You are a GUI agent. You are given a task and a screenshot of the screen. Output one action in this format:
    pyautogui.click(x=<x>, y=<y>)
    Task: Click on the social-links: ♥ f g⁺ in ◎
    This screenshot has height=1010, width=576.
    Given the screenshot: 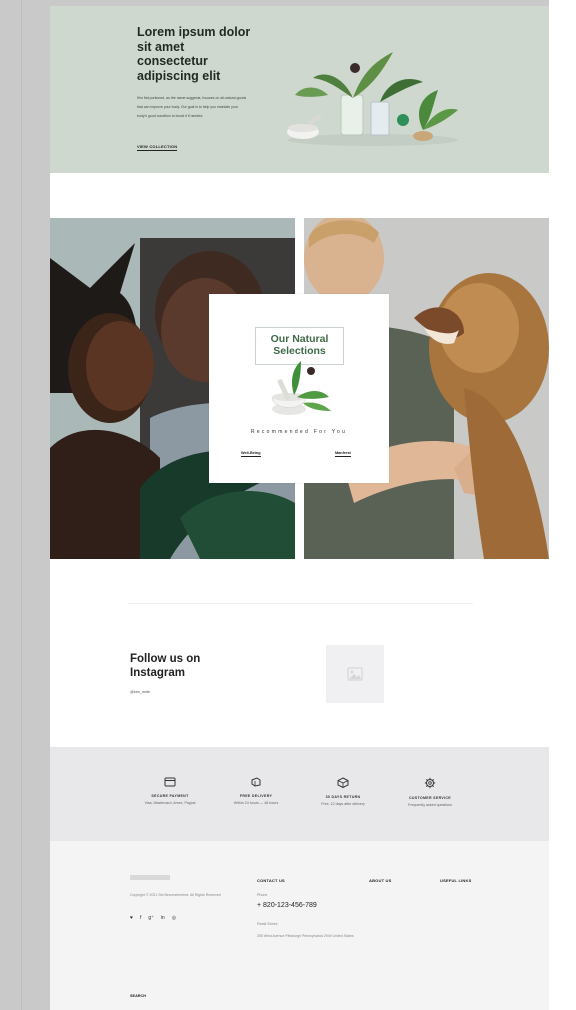 What is the action you would take?
    pyautogui.click(x=153, y=918)
    